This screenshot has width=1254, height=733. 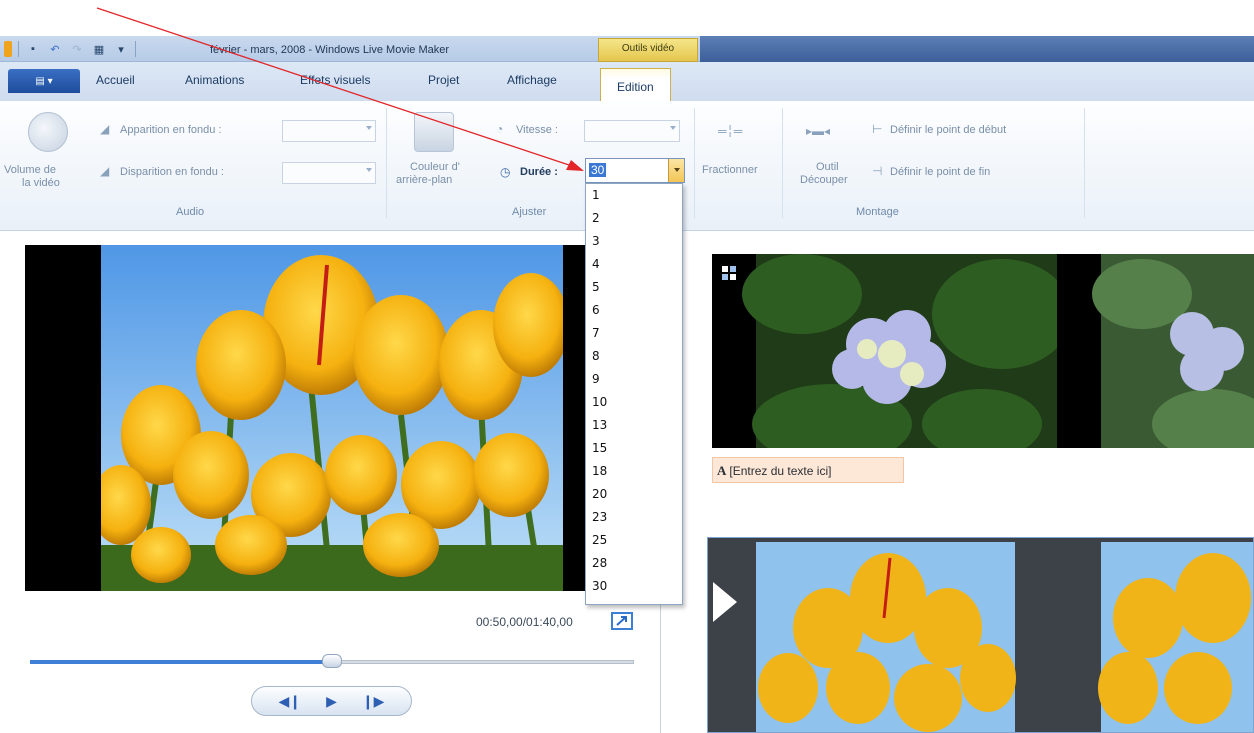 I want to click on duration-option: 28, so click(x=634, y=563).